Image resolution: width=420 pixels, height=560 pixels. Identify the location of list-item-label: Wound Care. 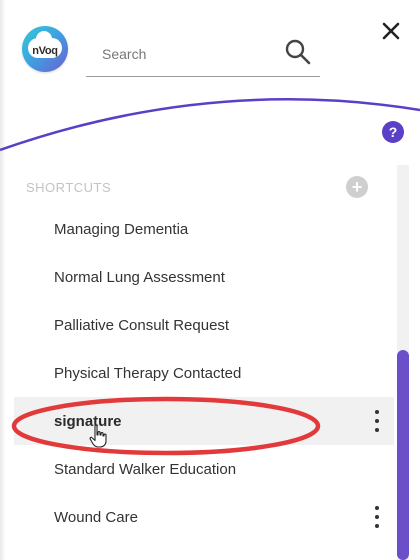
(96, 517).